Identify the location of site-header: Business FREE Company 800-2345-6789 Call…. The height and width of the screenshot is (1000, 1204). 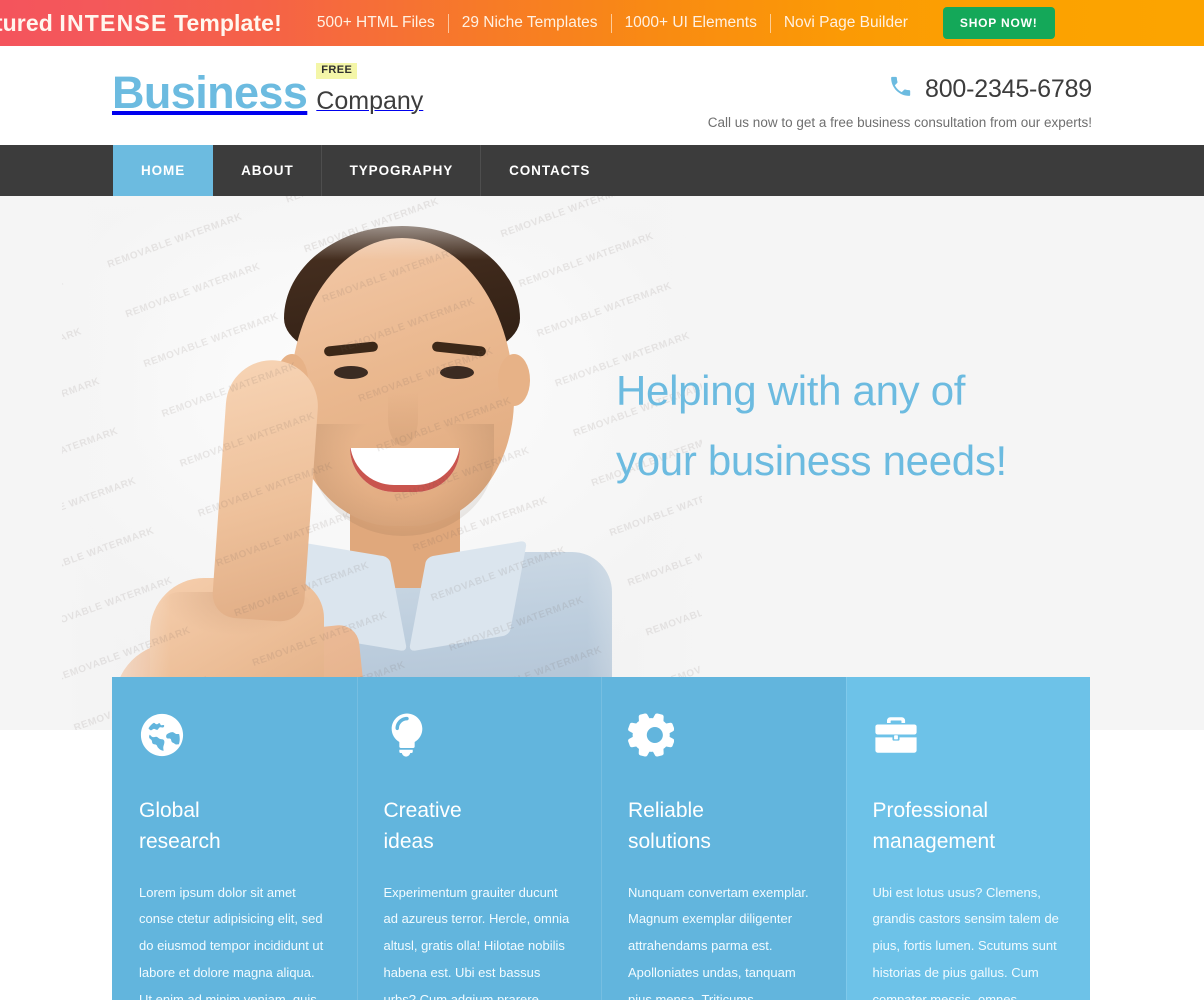
(602, 95).